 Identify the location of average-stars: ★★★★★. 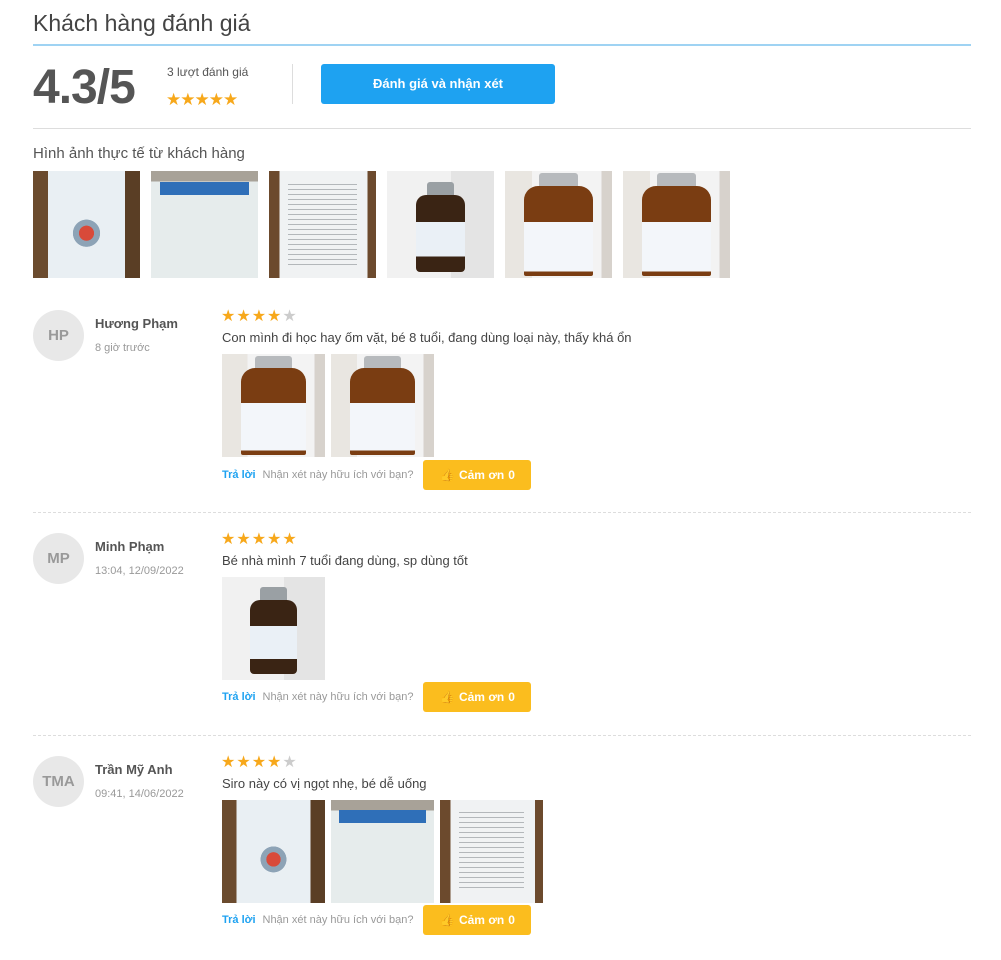
(202, 99).